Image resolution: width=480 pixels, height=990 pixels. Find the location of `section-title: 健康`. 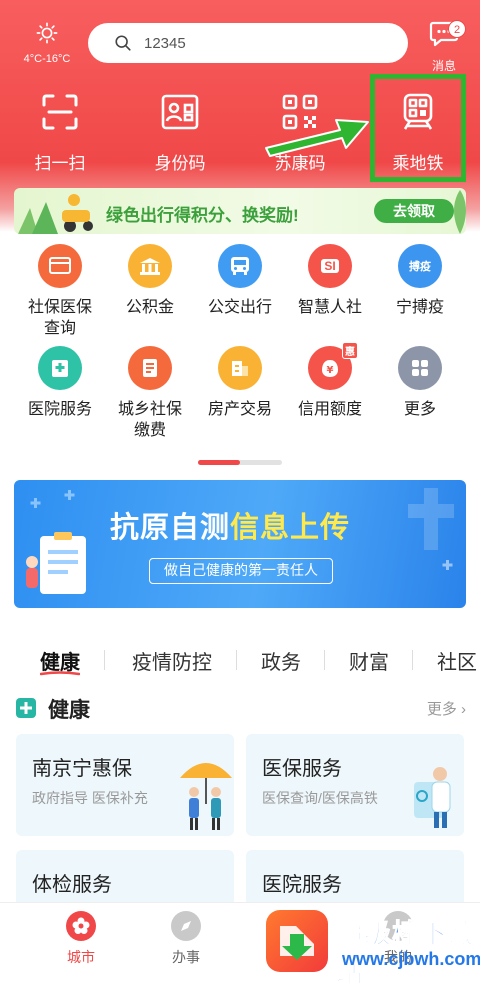

section-title: 健康 is located at coordinates (69, 710).